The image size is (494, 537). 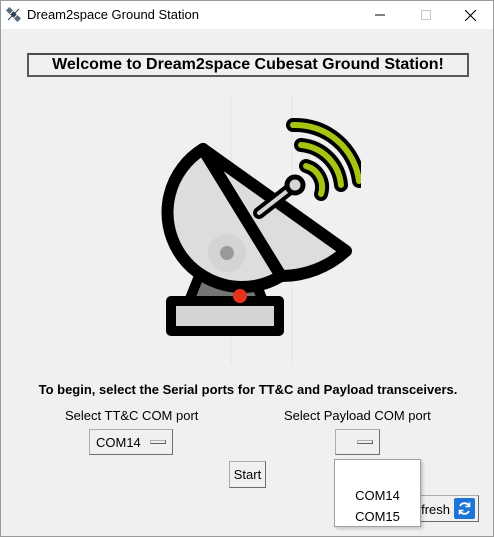 I want to click on payload-port-select, so click(x=357, y=442).